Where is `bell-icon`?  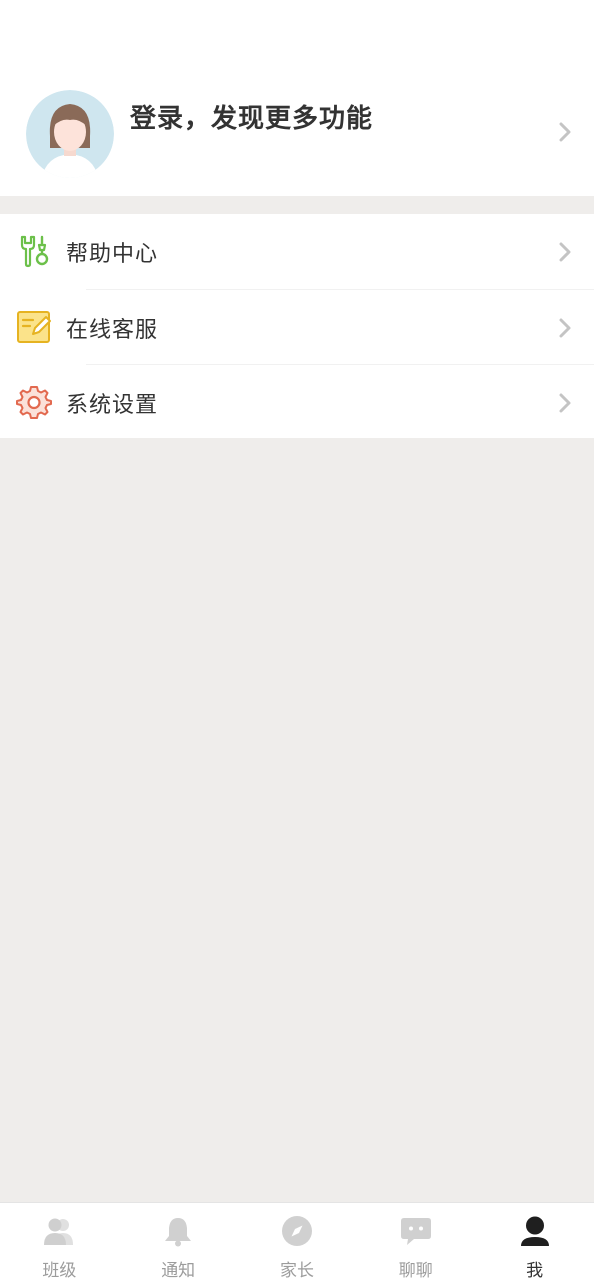
bell-icon is located at coordinates (178, 1232).